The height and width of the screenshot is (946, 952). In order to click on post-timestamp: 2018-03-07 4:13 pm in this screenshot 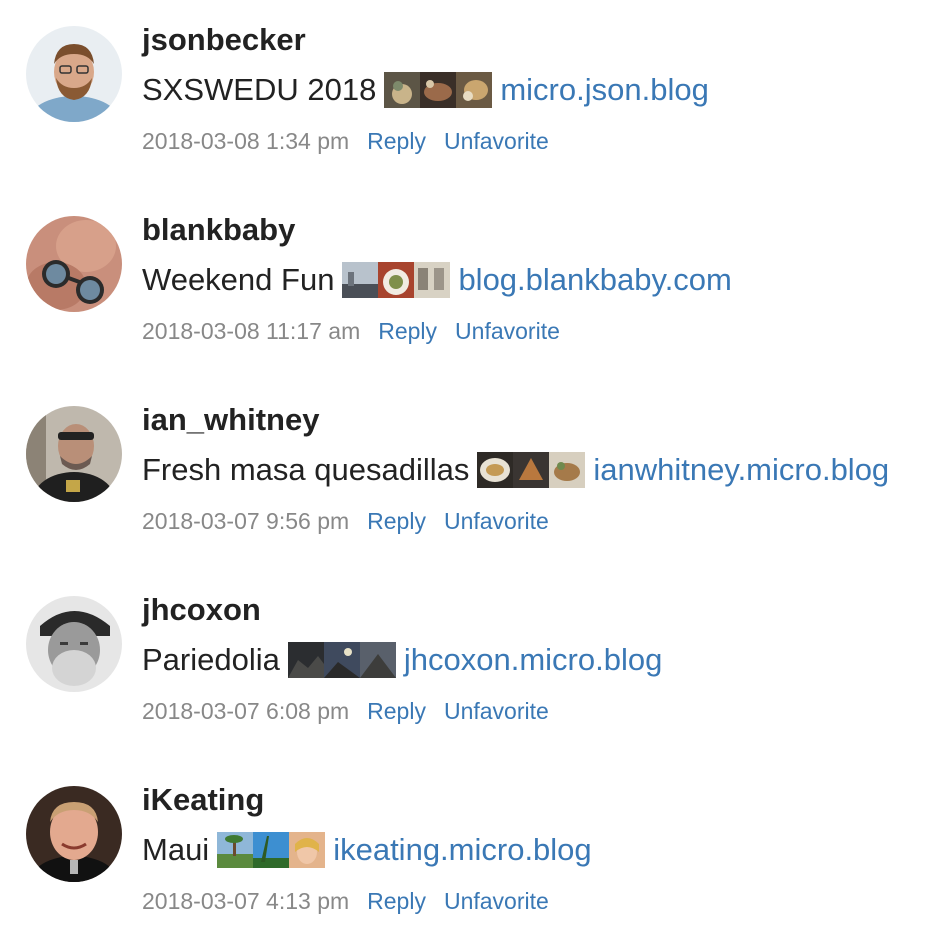, I will do `click(245, 901)`.